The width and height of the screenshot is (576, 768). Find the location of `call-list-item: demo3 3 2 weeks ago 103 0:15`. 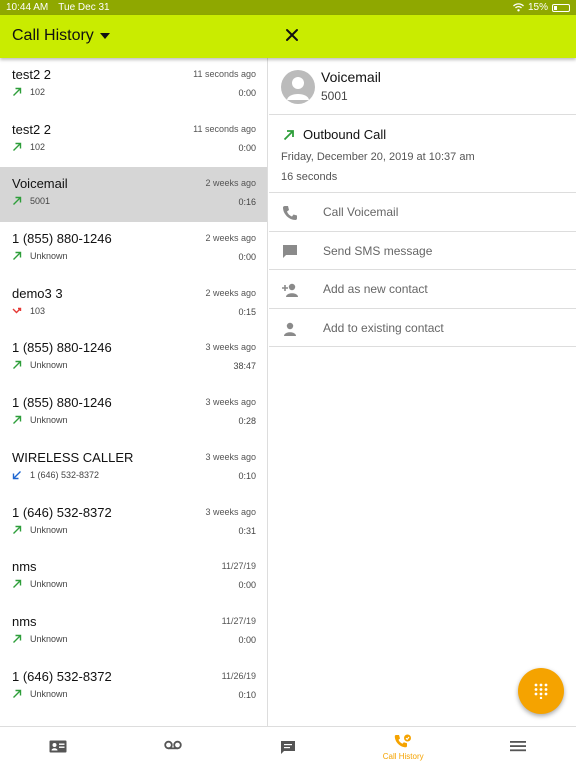

call-list-item: demo3 3 2 weeks ago 103 0:15 is located at coordinates (133, 304).